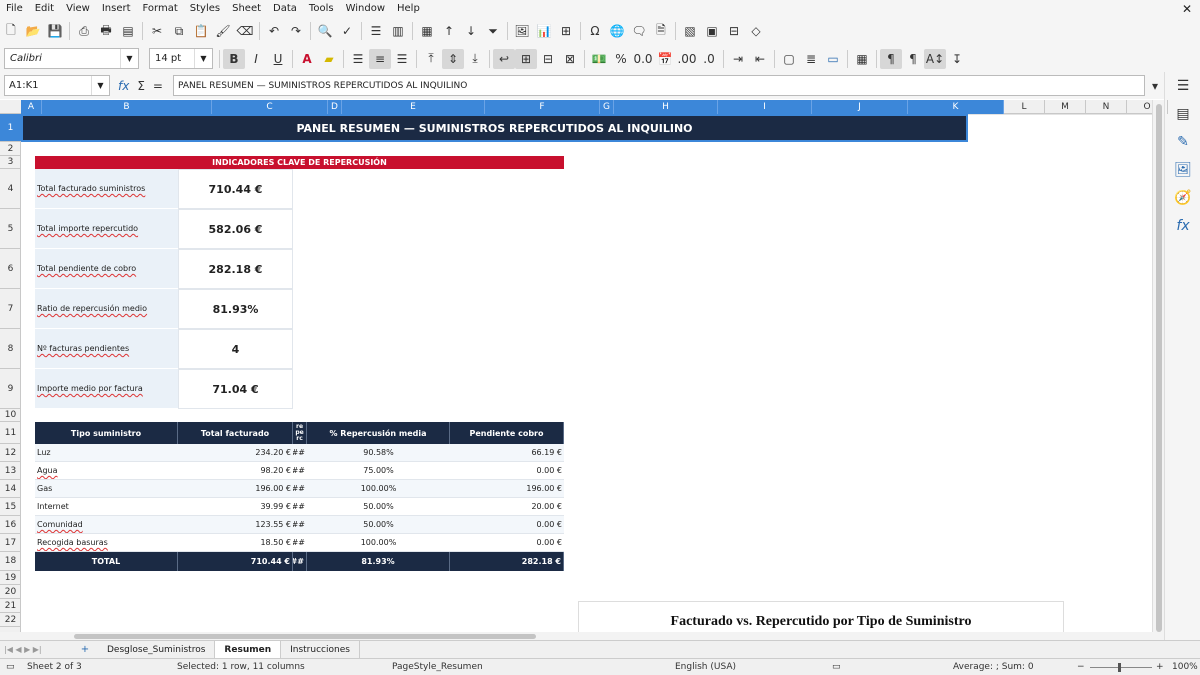  I want to click on gallery-icon: 🖼, so click(1182, 170).